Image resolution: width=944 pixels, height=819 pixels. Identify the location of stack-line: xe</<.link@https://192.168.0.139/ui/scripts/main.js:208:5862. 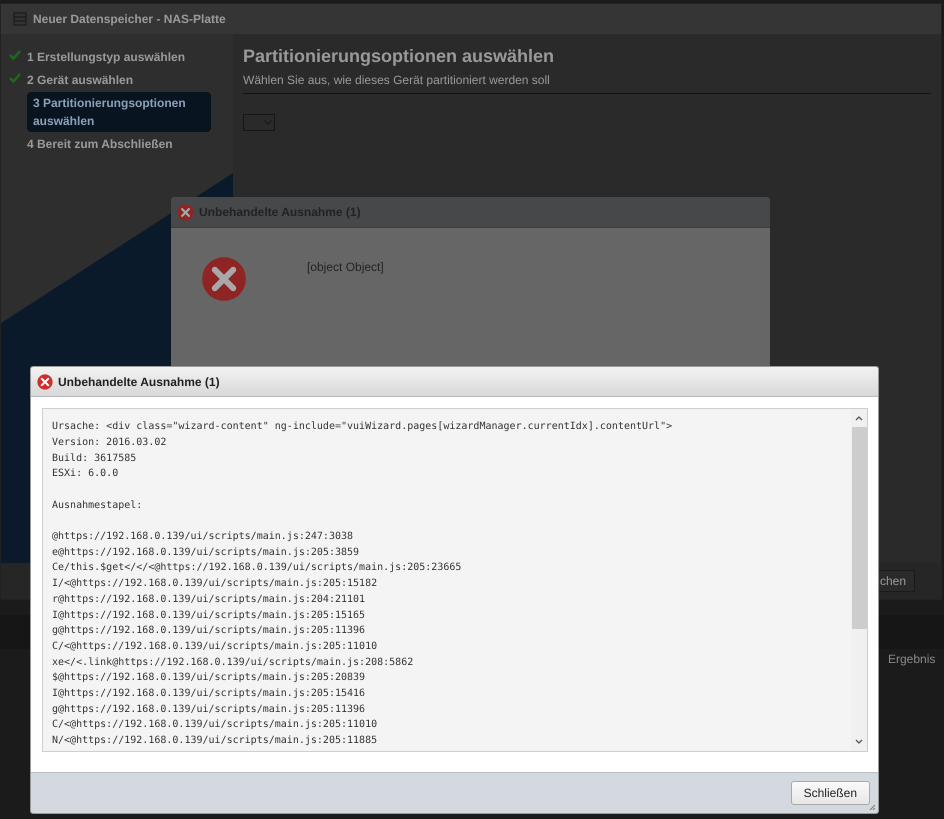
(233, 663).